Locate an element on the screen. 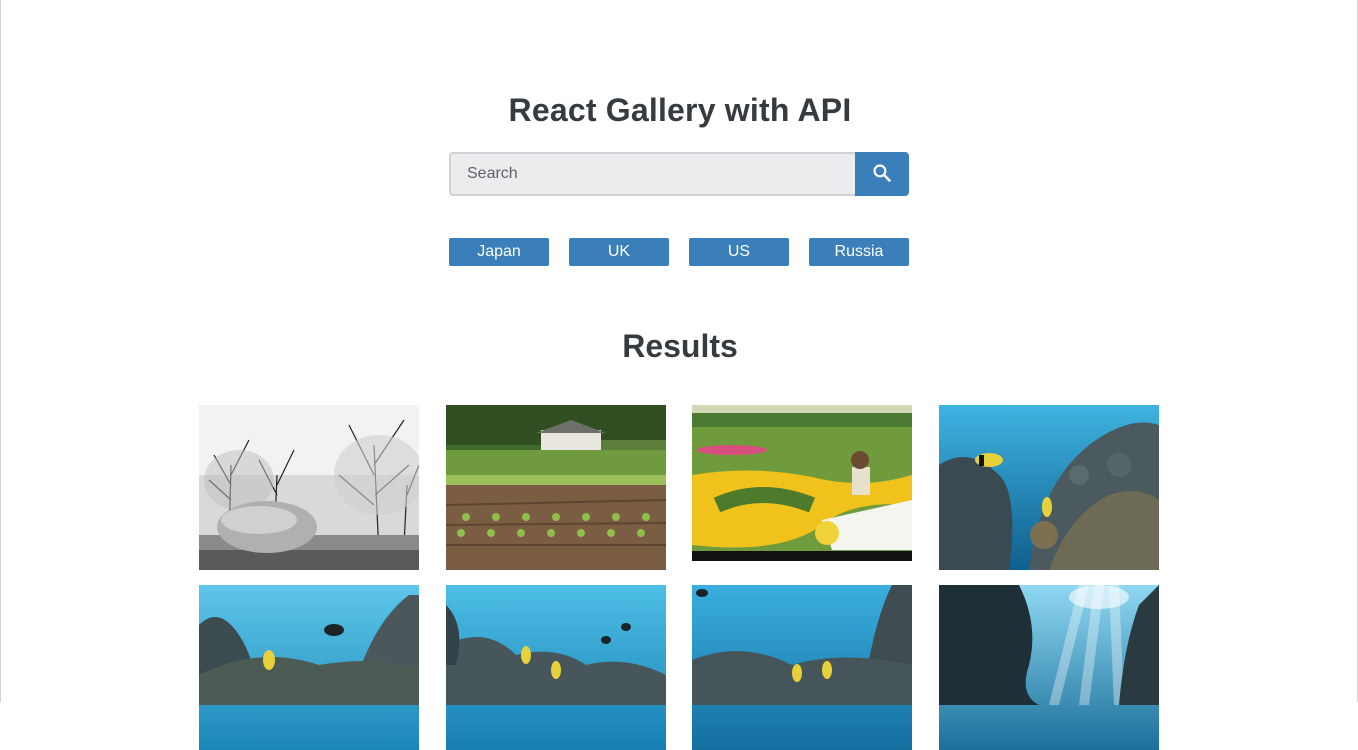  page-title: React Gallery with API is located at coordinates (680, 110).